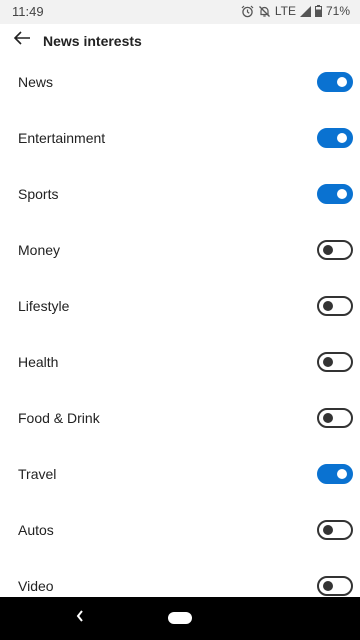 Image resolution: width=360 pixels, height=640 pixels. What do you see at coordinates (180, 530) in the screenshot?
I see `interest-row: Autos` at bounding box center [180, 530].